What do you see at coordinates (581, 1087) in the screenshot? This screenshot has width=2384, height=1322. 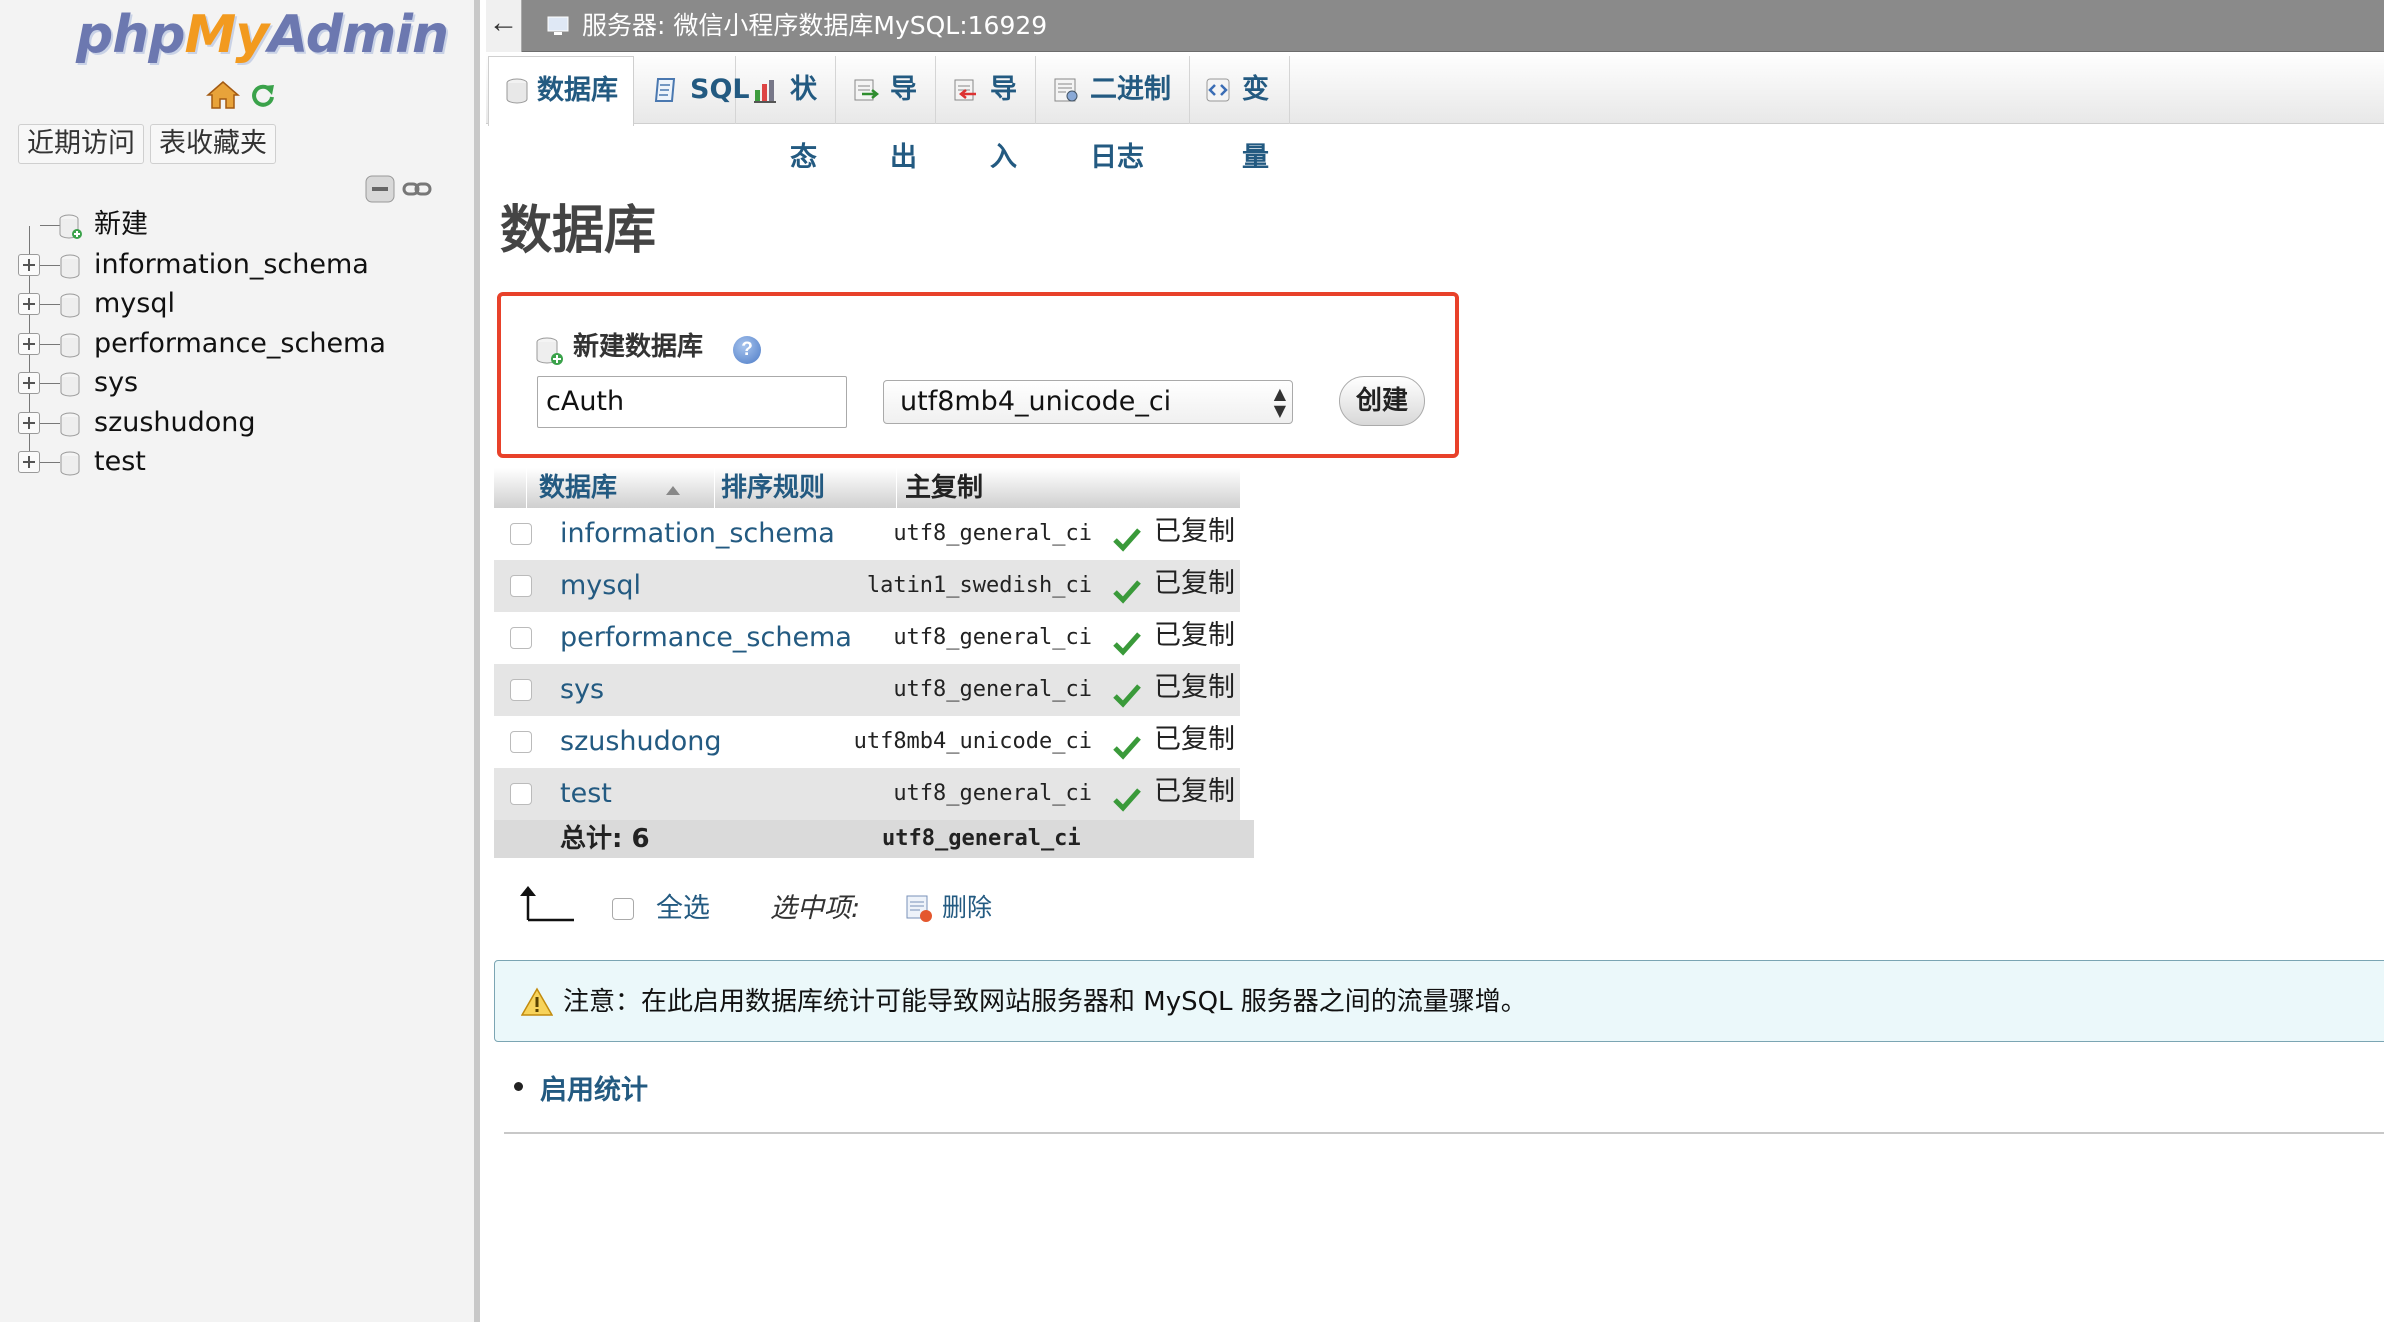 I see `enable-statistics-link: 启用统计` at bounding box center [581, 1087].